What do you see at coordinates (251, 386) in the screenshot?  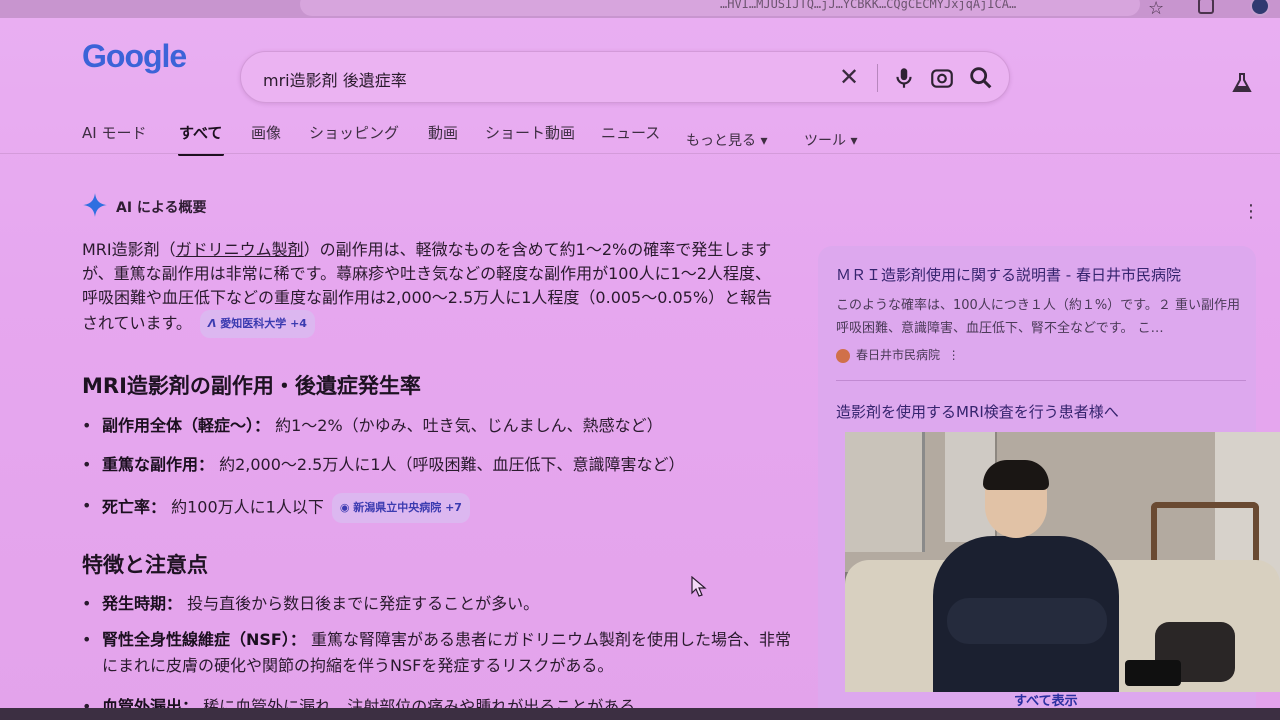 I see `section-heading: MRI造影剤の副作用・後遺症発生率` at bounding box center [251, 386].